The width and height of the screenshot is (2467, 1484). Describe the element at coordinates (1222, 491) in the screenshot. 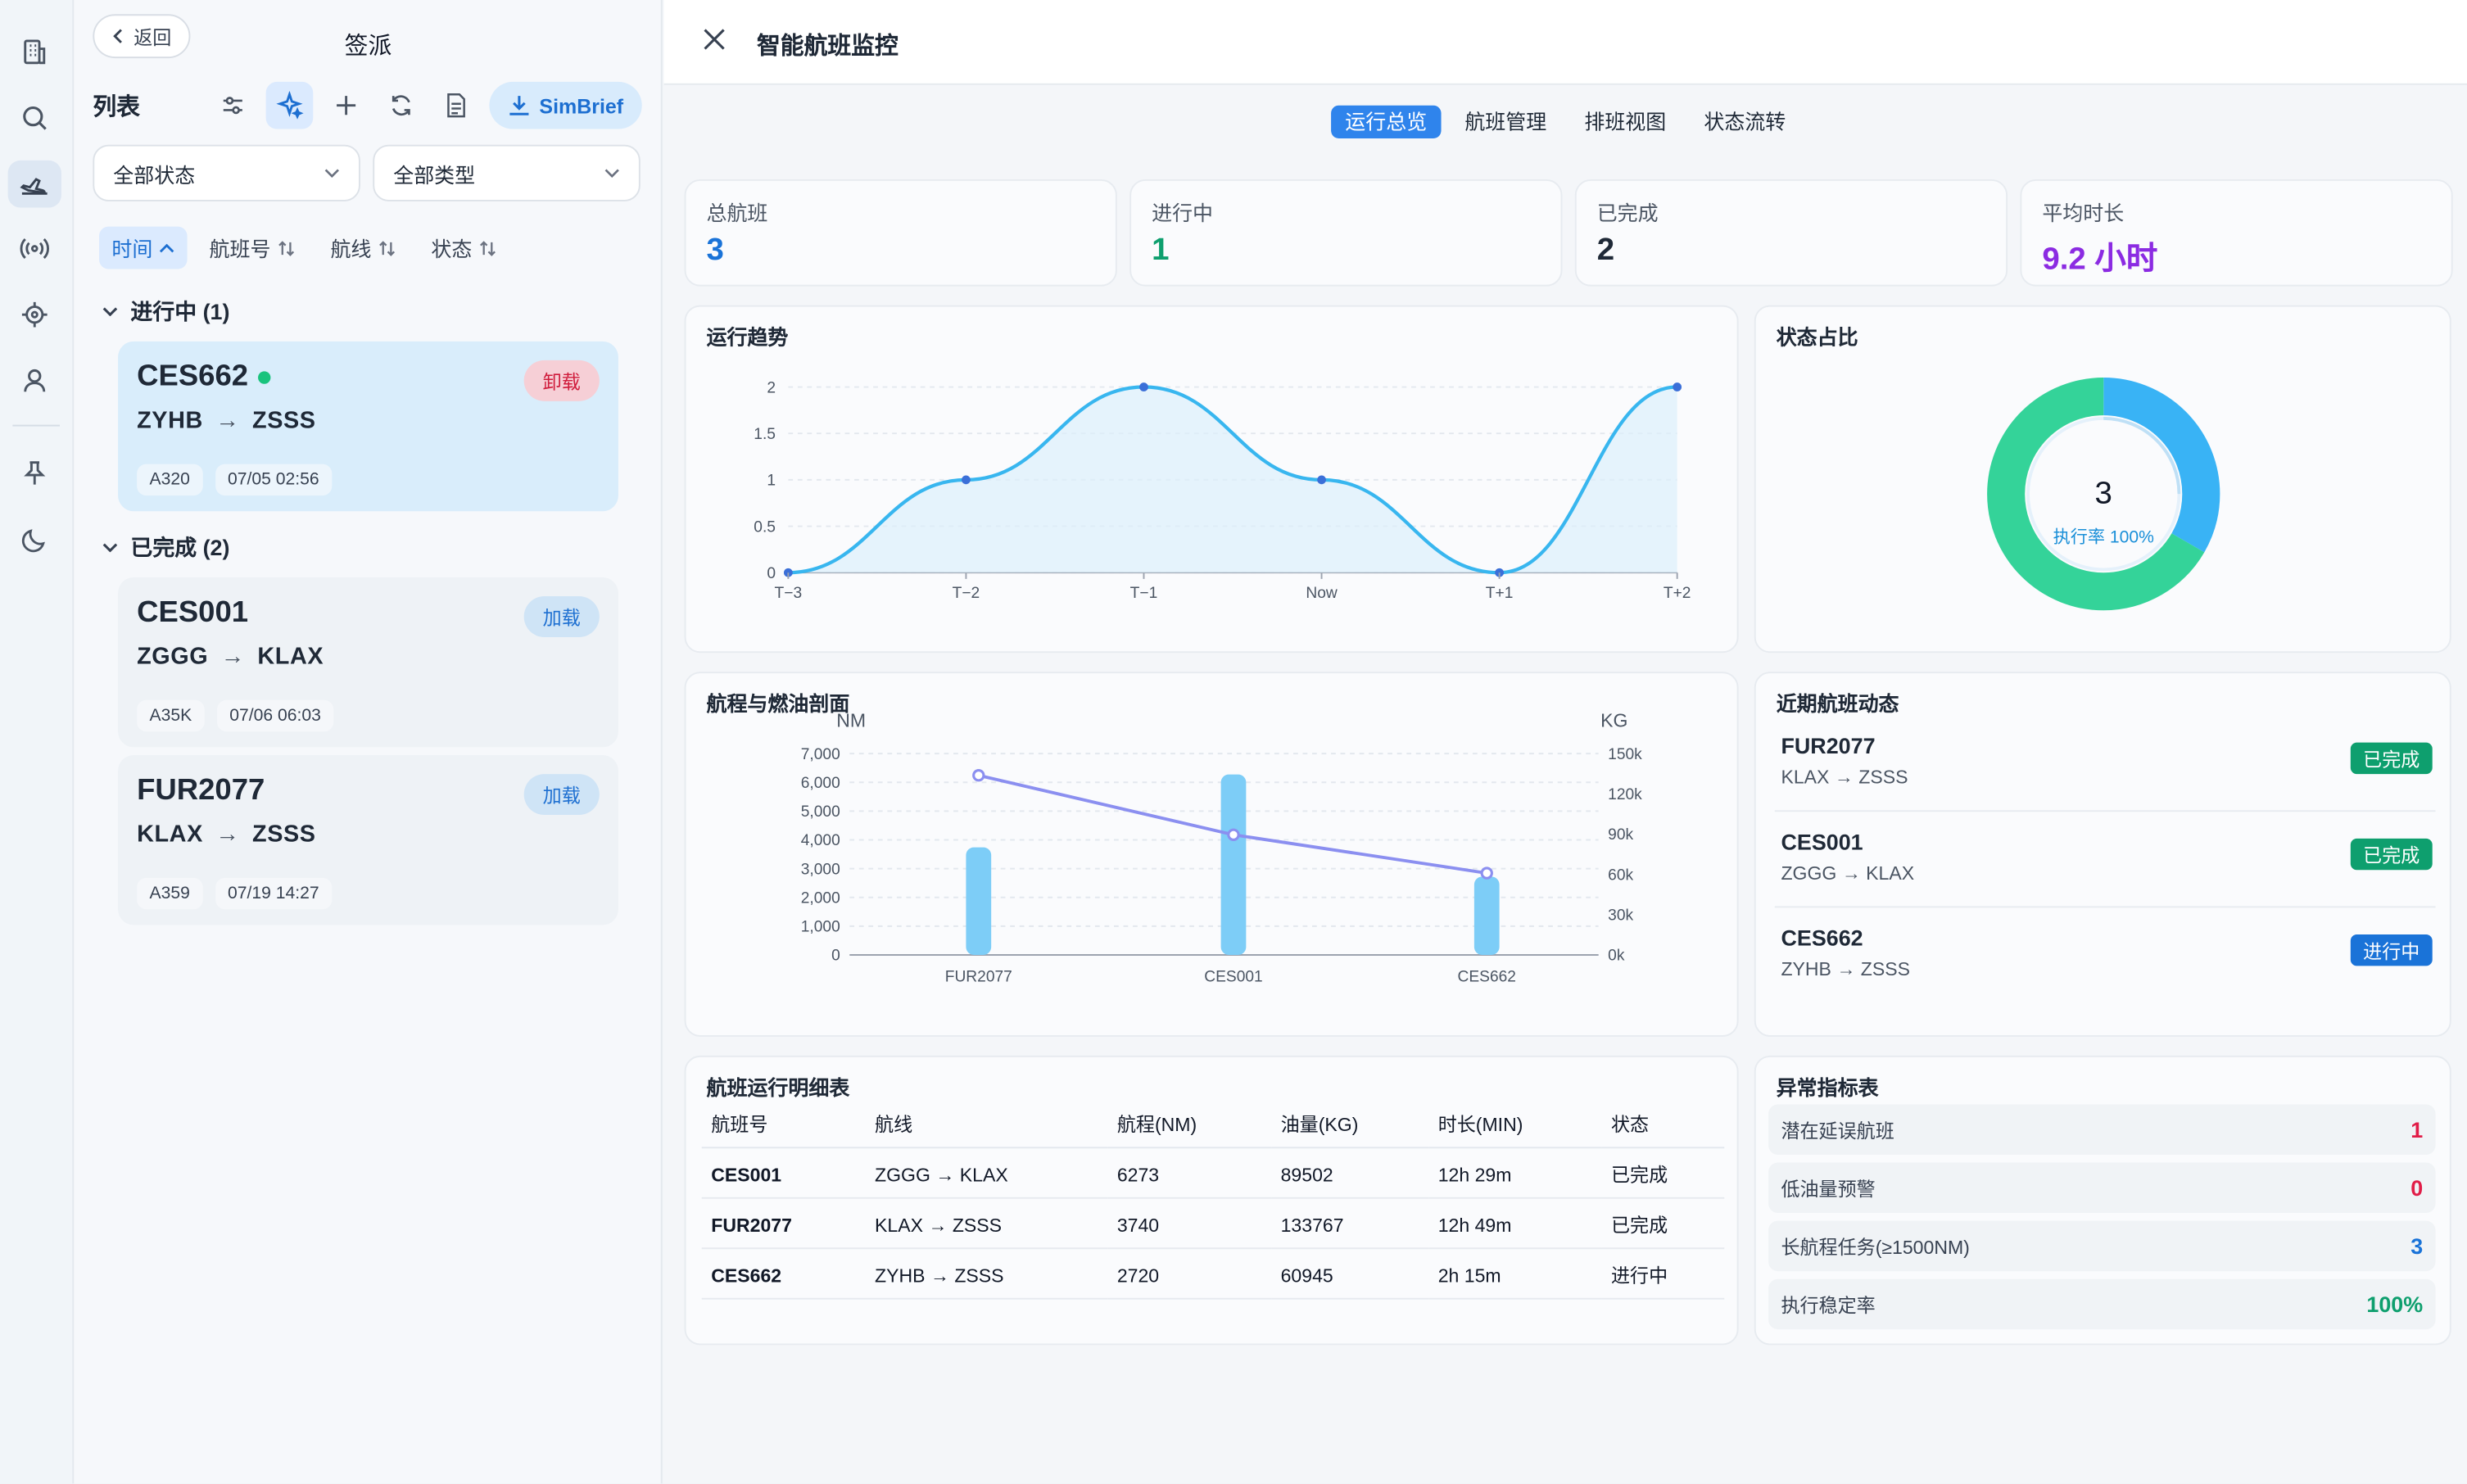

I see `trend-chart: 0 0.5 1 1.5 2 T−3 T−2 T−1 Now T+1 T+2` at that location.